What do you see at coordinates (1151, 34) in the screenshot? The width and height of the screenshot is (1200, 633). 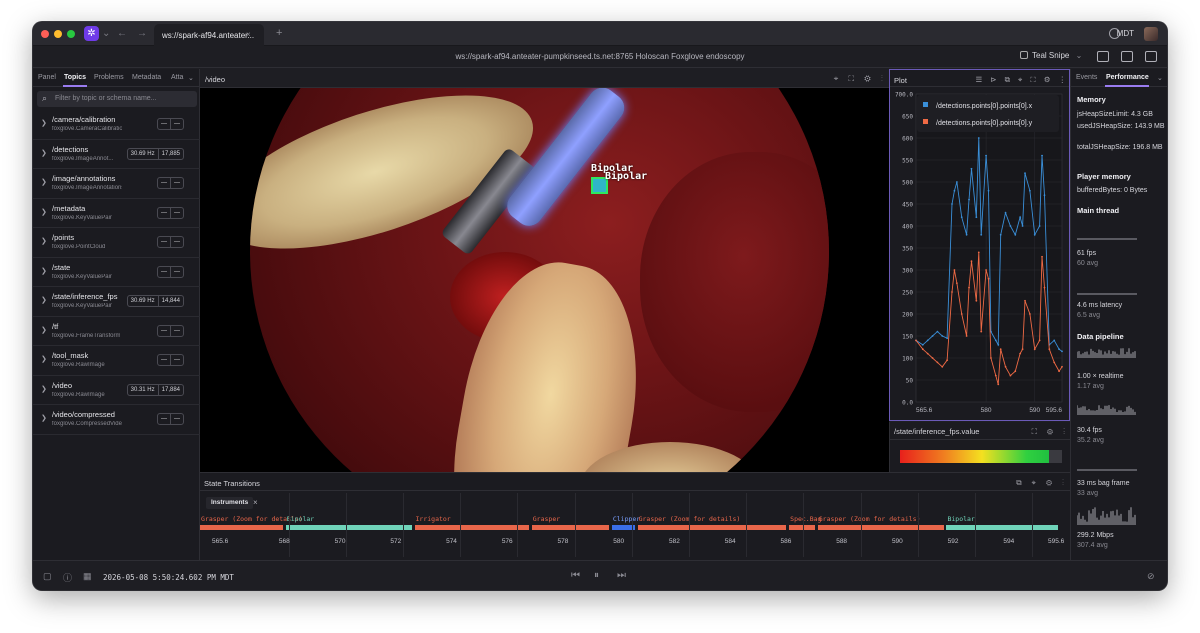 I see `avatar` at bounding box center [1151, 34].